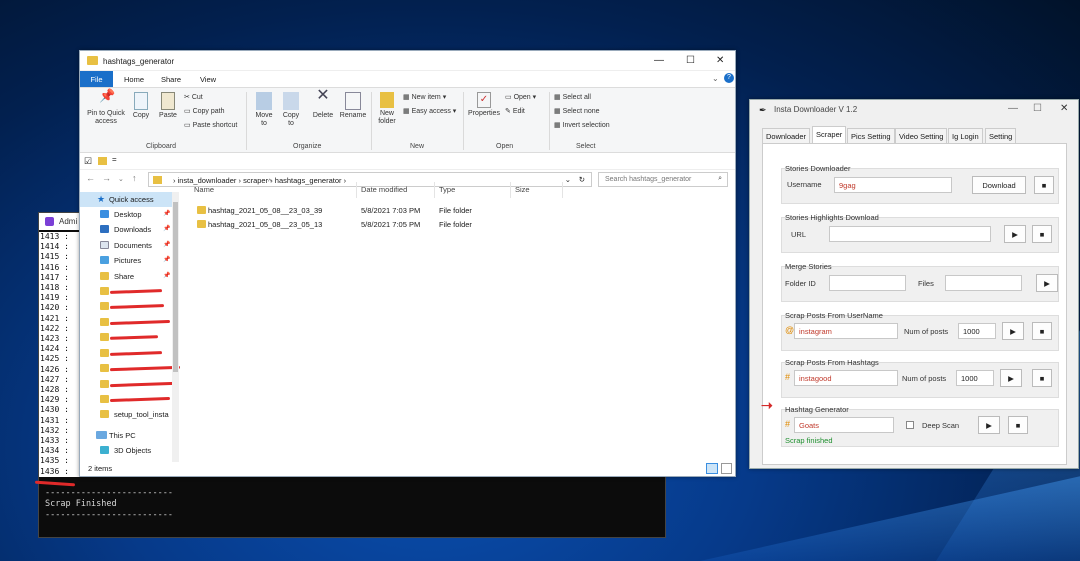 This screenshot has height=561, width=1080. Describe the element at coordinates (846, 378) in the screenshot. I see `hashtag-scrap-input: instagood` at that location.